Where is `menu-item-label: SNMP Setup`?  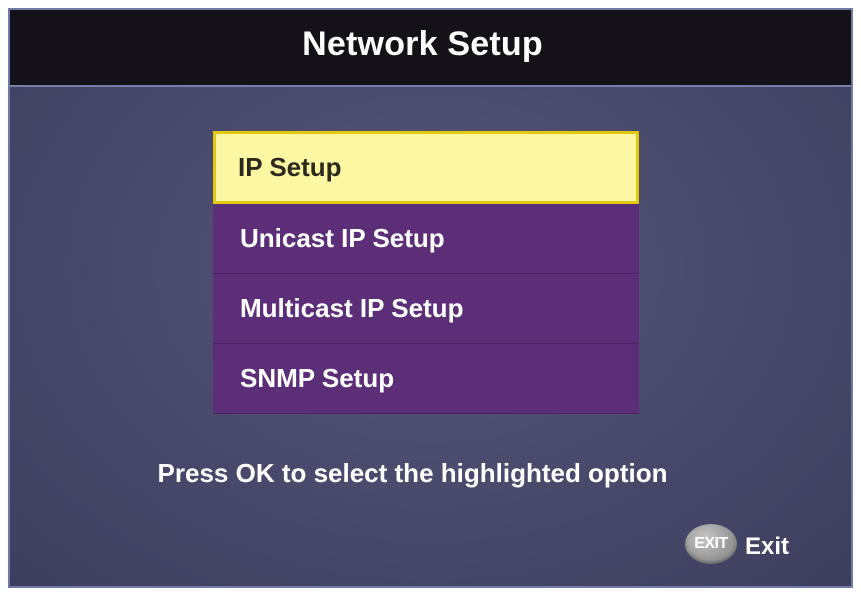
menu-item-label: SNMP Setup is located at coordinates (317, 378).